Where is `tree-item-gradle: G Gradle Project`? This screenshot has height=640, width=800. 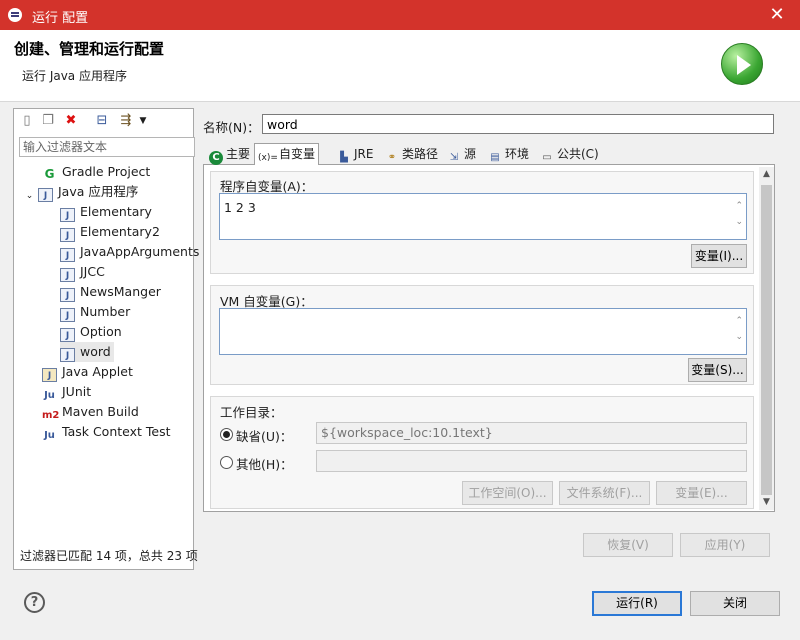 tree-item-gradle: G Gradle Project is located at coordinates (96, 172).